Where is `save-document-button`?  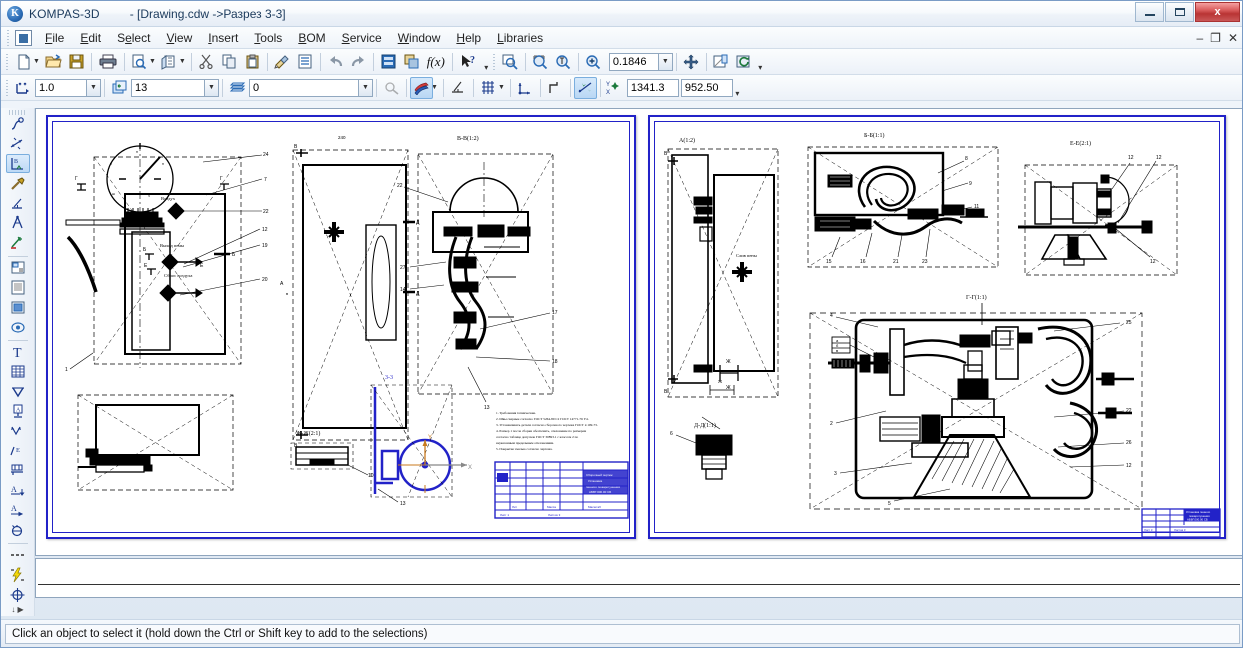 save-document-button is located at coordinates (76, 62).